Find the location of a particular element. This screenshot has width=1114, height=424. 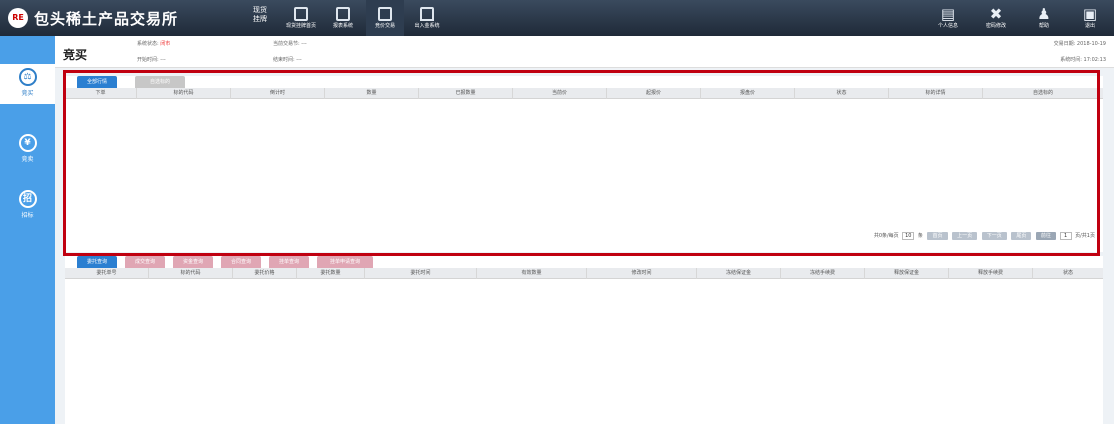

trade-date: 交易日期: 2018-10-19 is located at coordinates (1079, 44).